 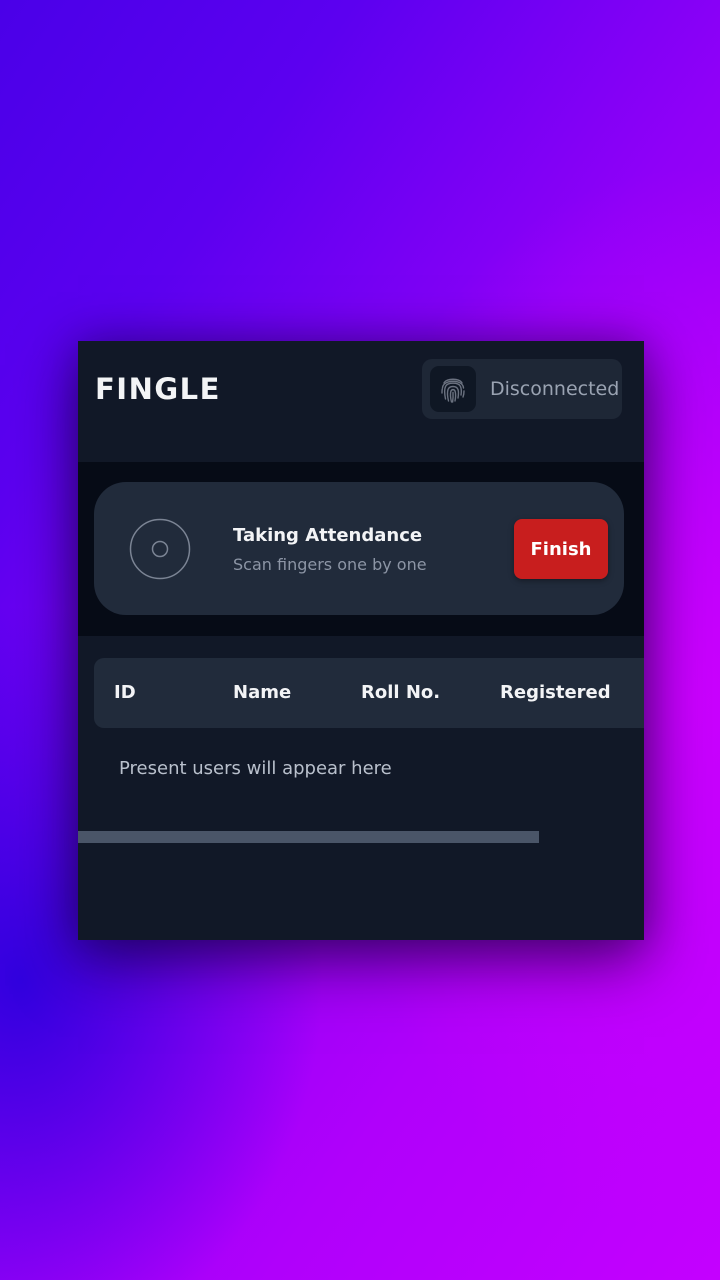 I want to click on device-status-label: Disconnected, so click(x=555, y=389).